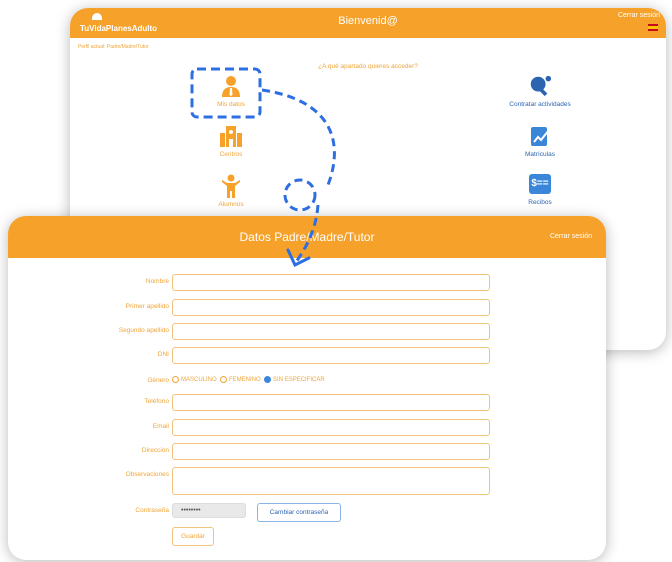 The width and height of the screenshot is (672, 562). Describe the element at coordinates (240, 379) in the screenshot. I see `gender-option-female: FEMENINO` at that location.